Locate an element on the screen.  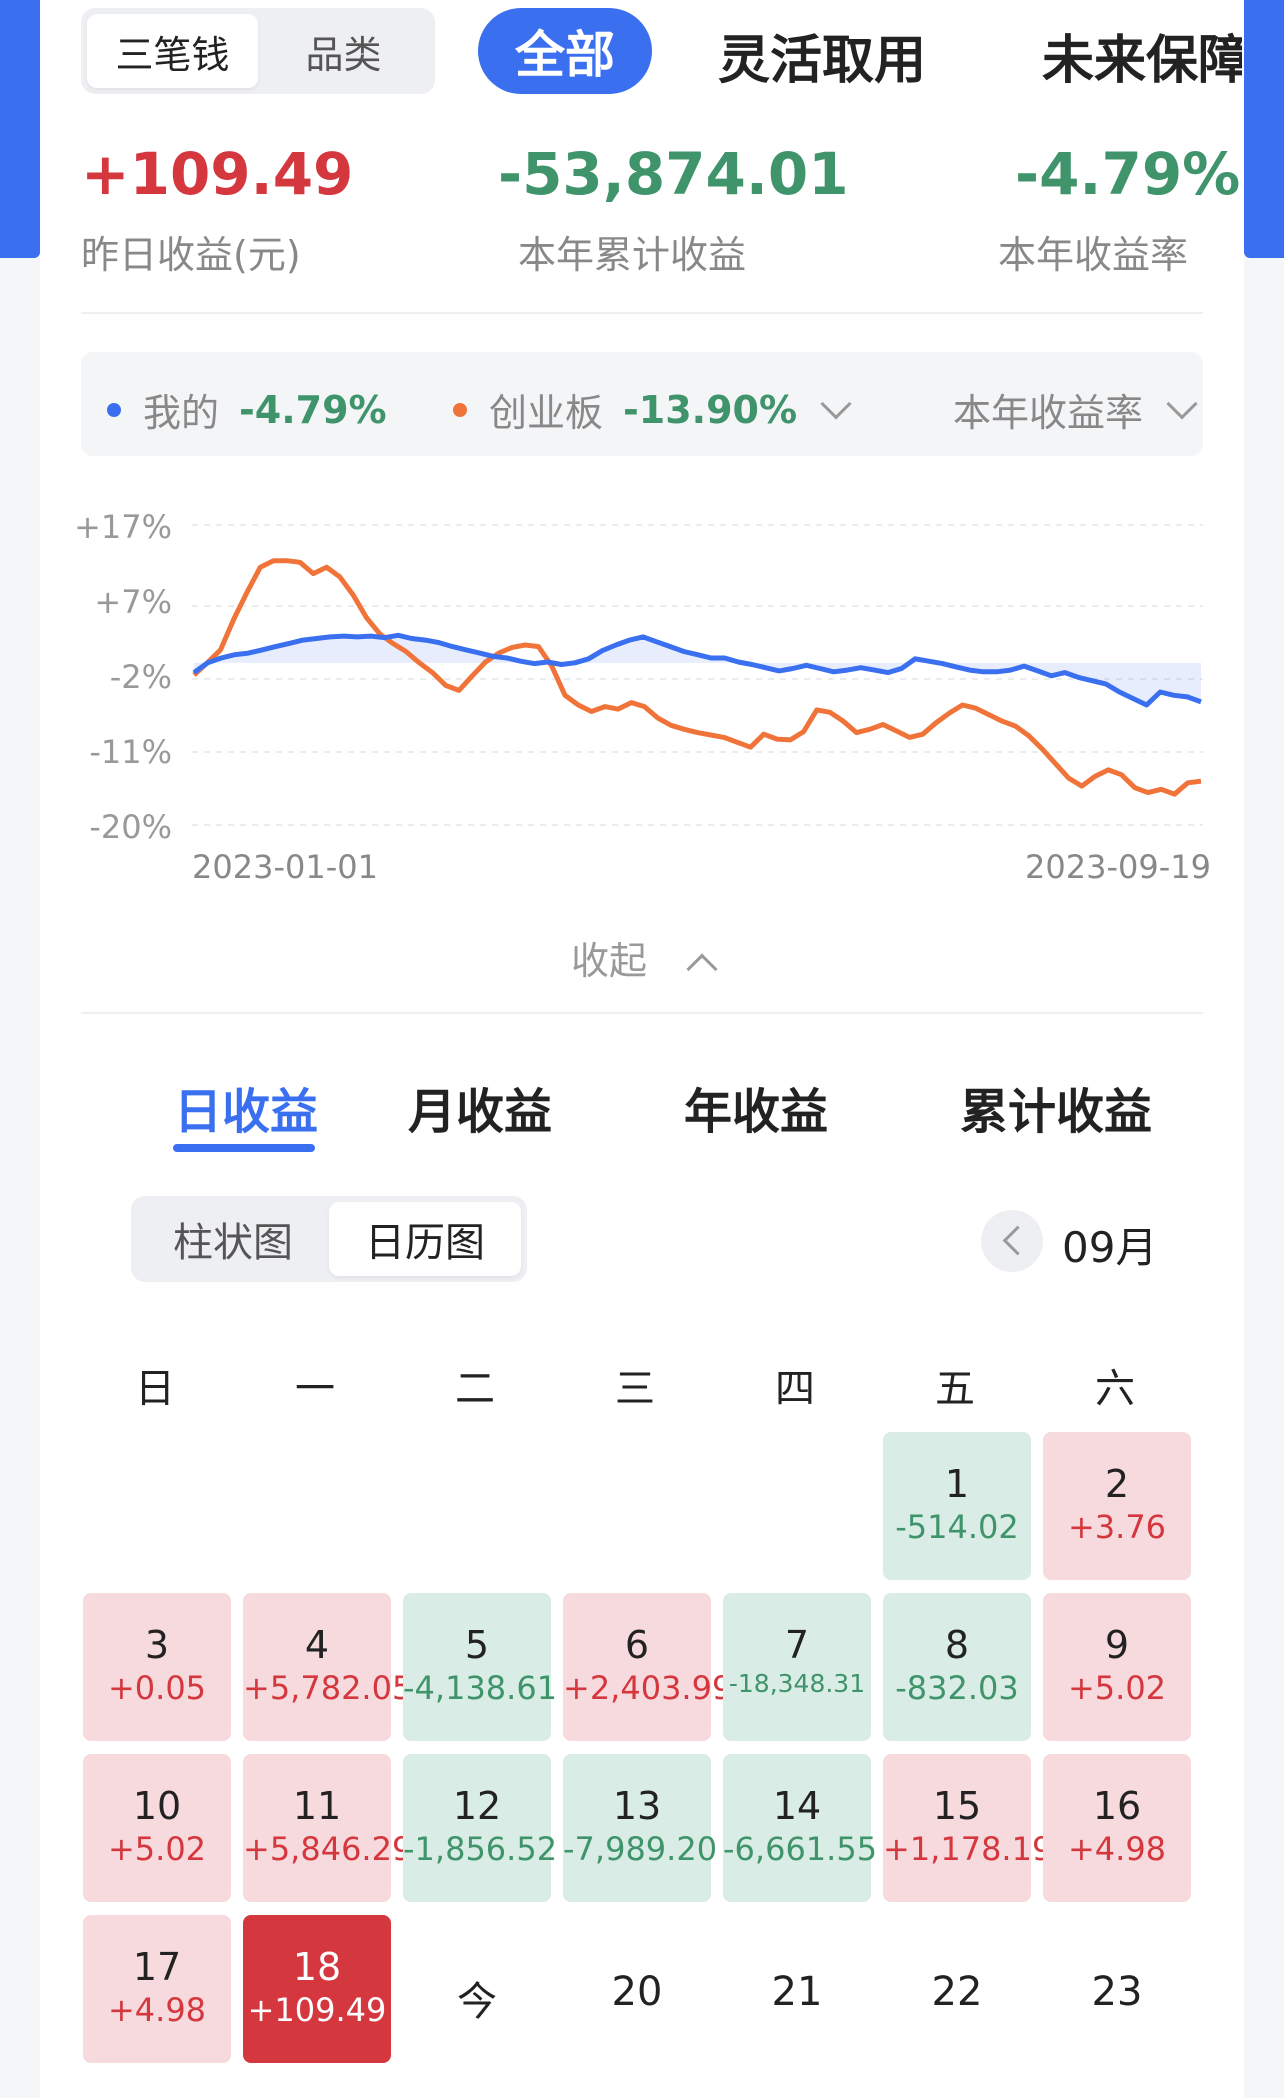
tab-future-clip: 未来保障 is located at coordinates (1121, 50).